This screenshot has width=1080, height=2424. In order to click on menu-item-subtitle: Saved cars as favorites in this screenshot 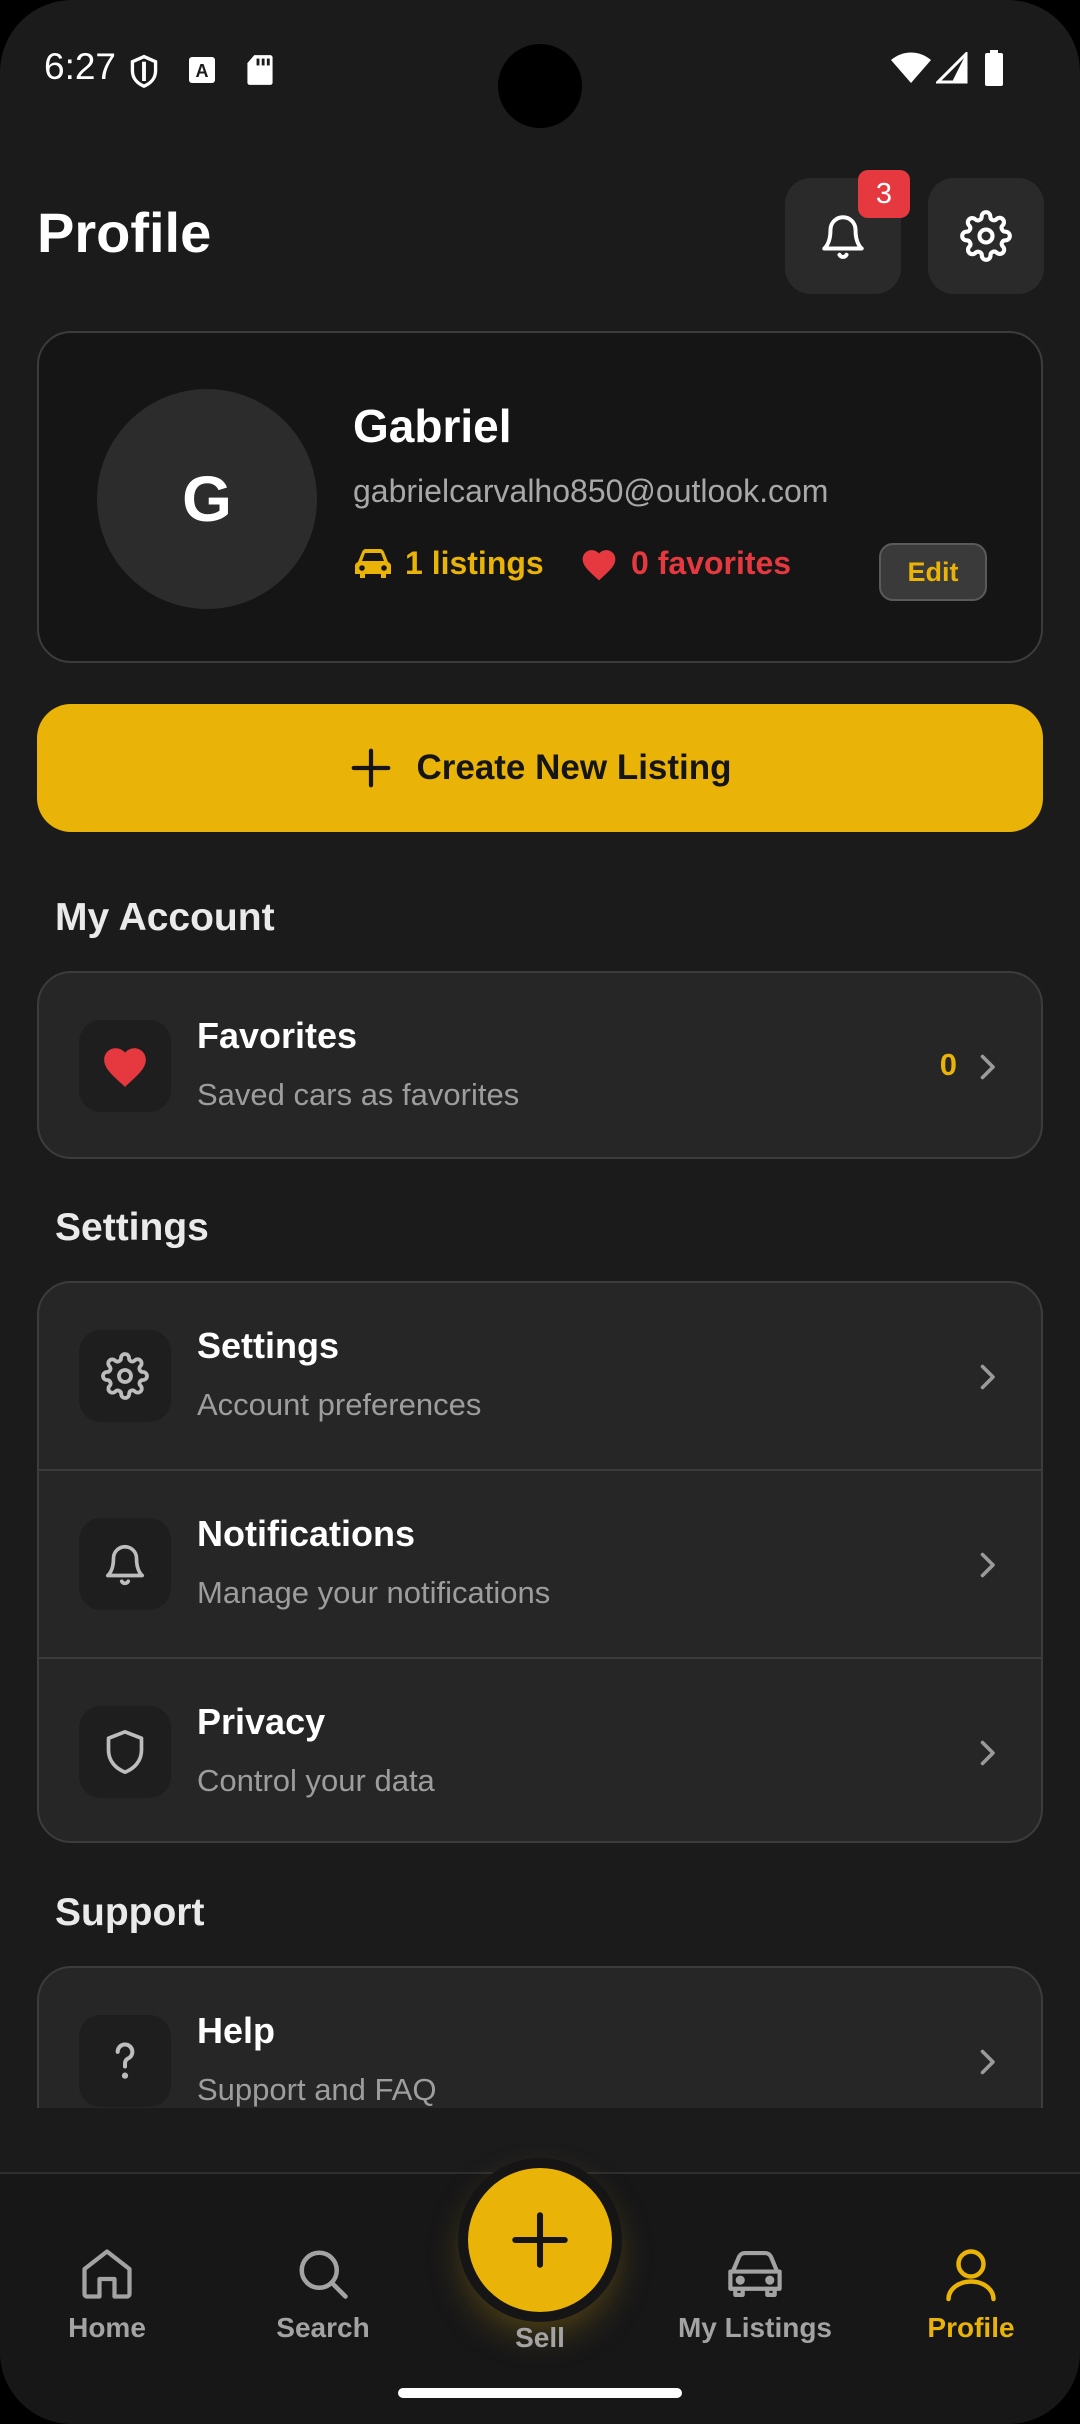, I will do `click(358, 1094)`.